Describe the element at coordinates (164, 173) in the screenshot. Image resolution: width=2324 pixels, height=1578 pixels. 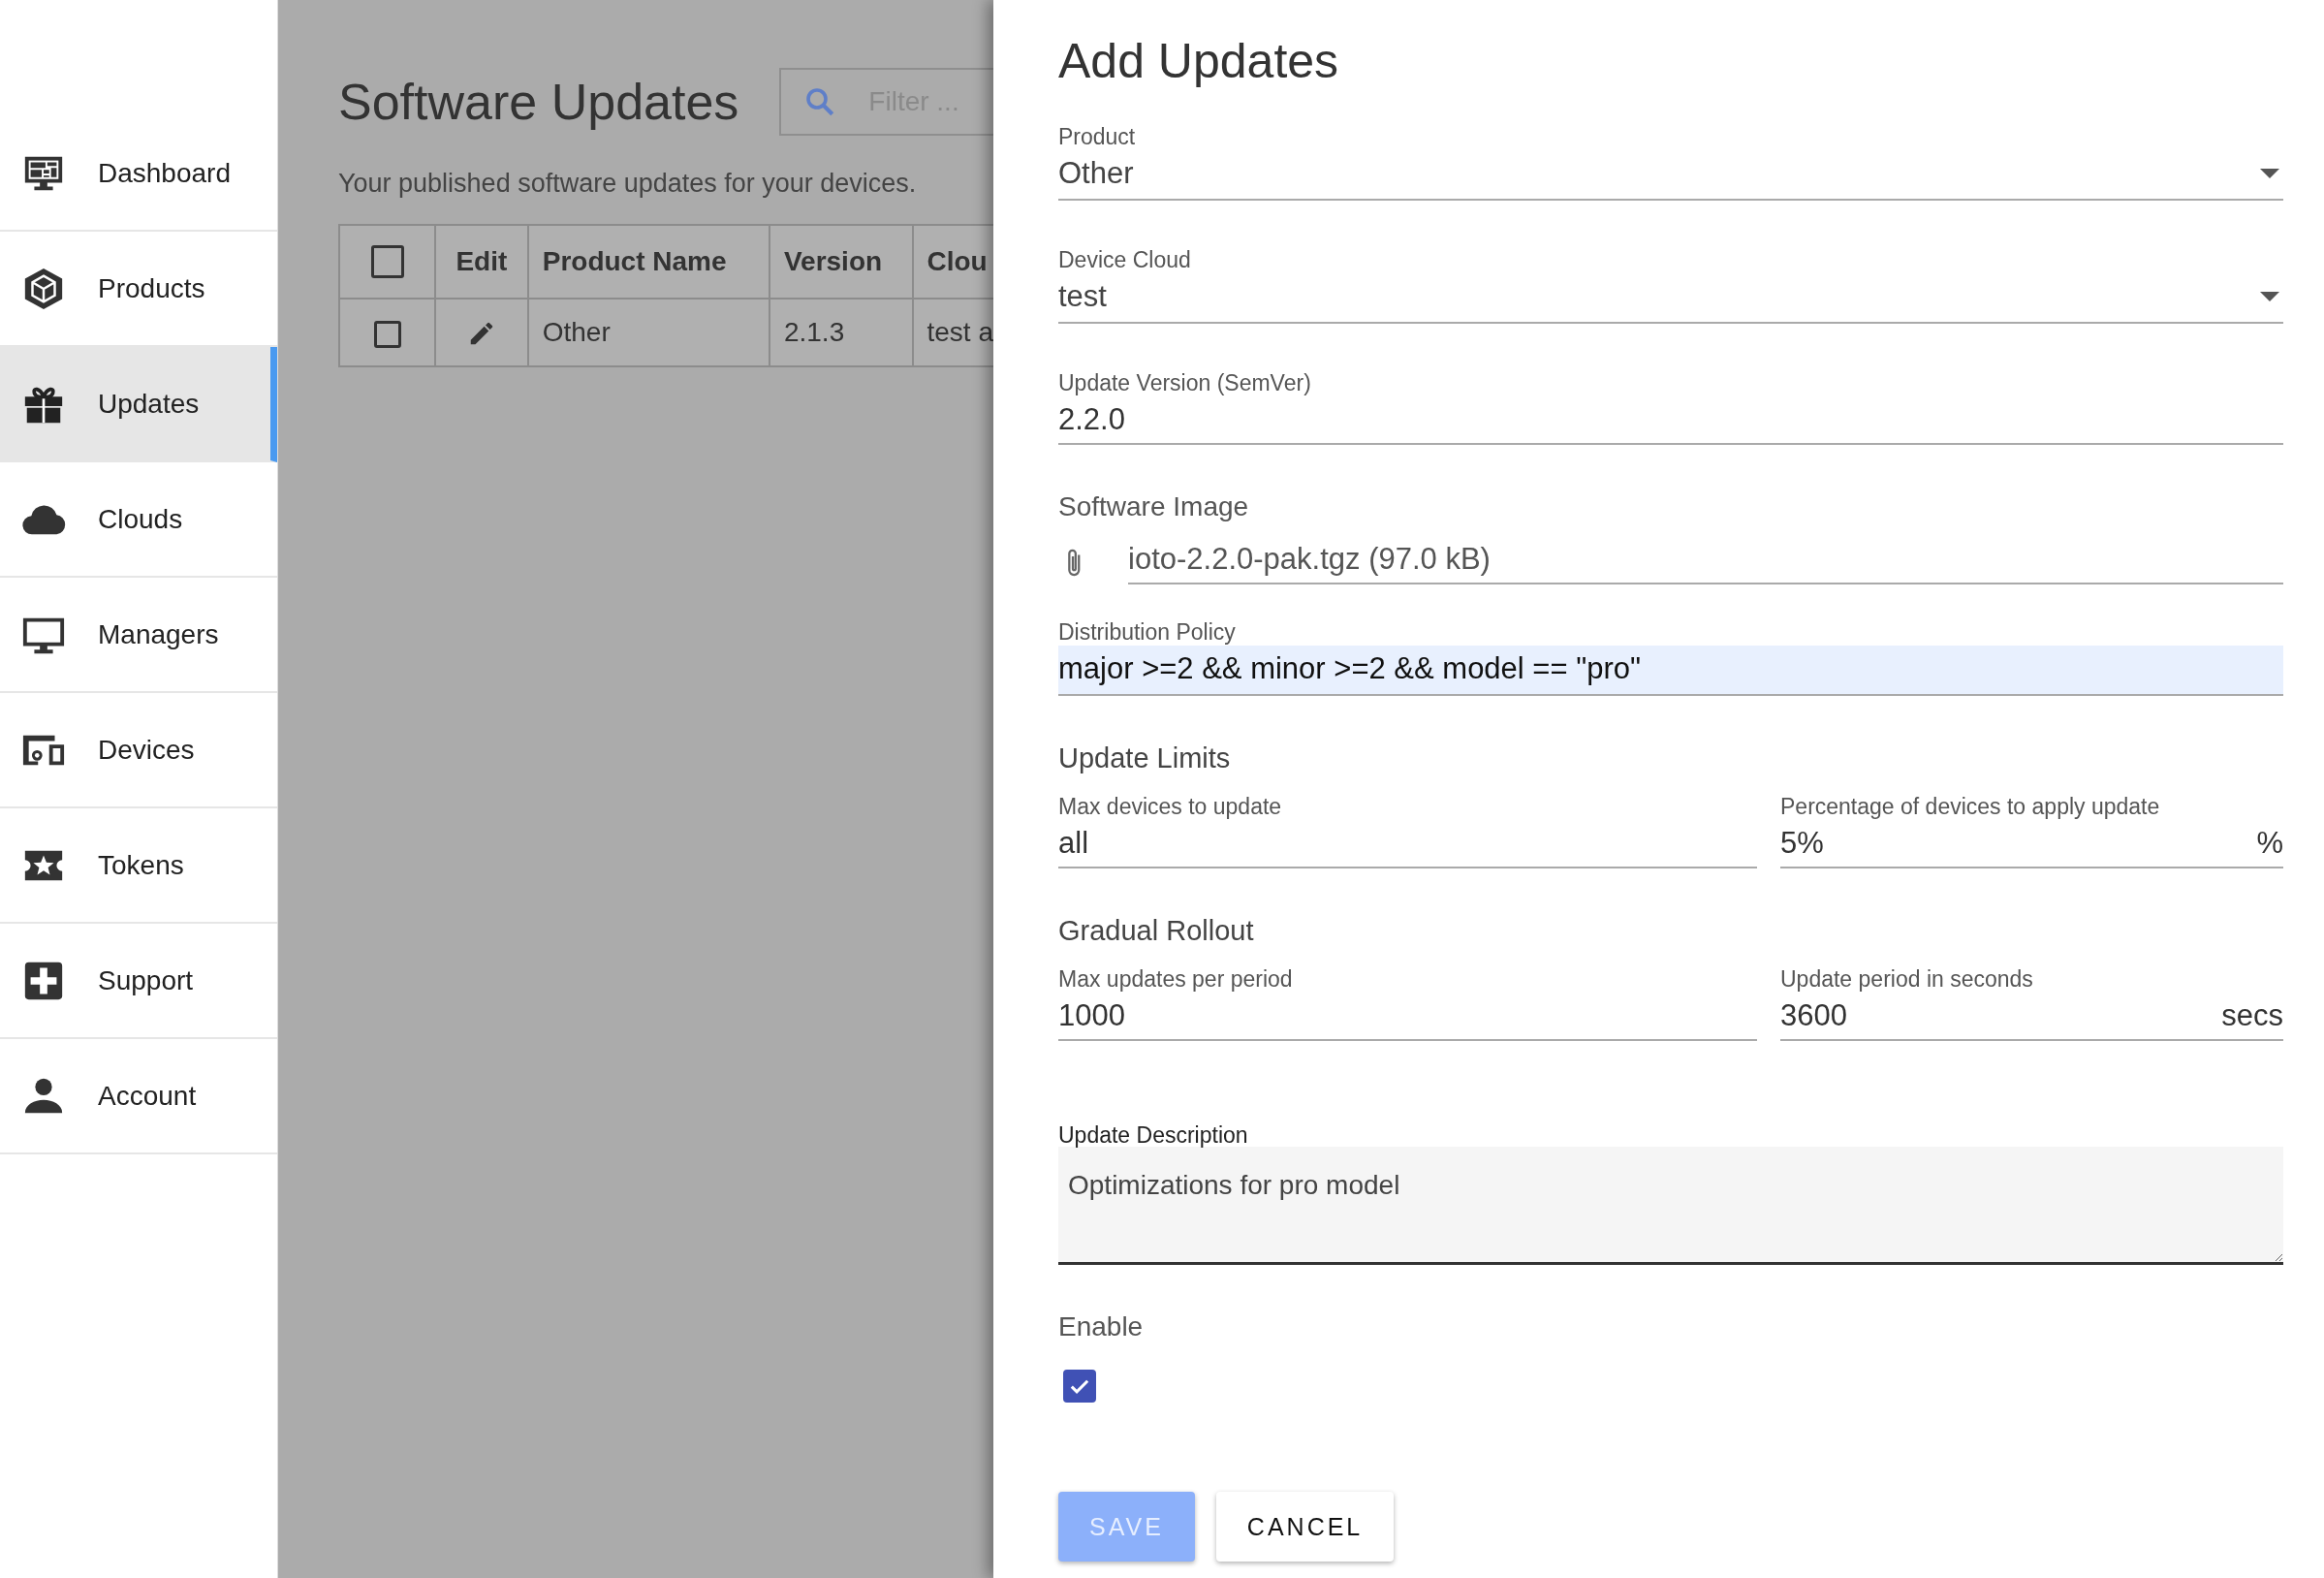
I see `nav-label: Dashboard` at that location.